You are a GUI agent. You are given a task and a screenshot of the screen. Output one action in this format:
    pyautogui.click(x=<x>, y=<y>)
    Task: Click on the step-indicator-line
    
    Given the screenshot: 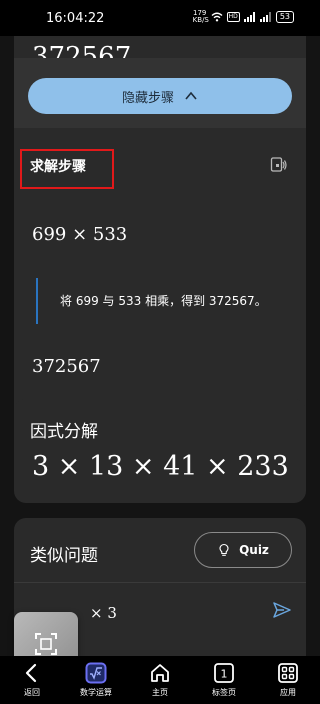 What is the action you would take?
    pyautogui.click(x=37, y=301)
    